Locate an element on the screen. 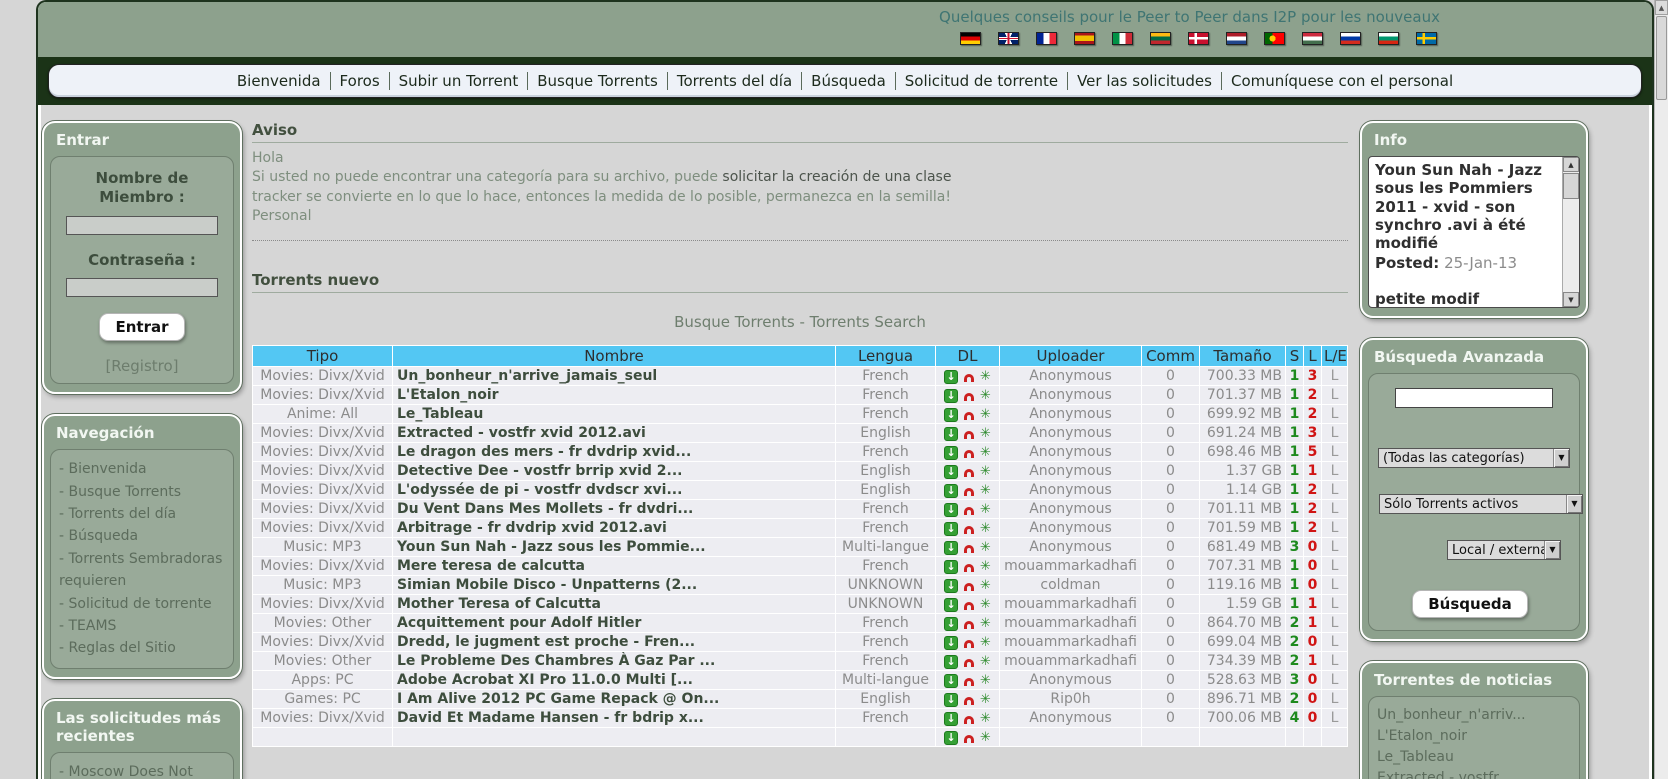 Image resolution: width=1668 pixels, height=779 pixels. news-torrent-link: L'Etalon_noir is located at coordinates (1474, 736).